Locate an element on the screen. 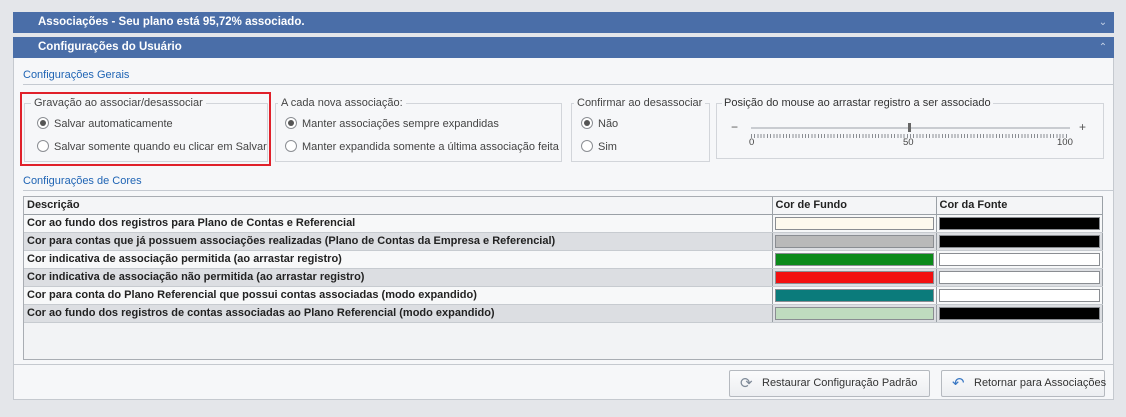  confirm-no-option: Não is located at coordinates (599, 124).